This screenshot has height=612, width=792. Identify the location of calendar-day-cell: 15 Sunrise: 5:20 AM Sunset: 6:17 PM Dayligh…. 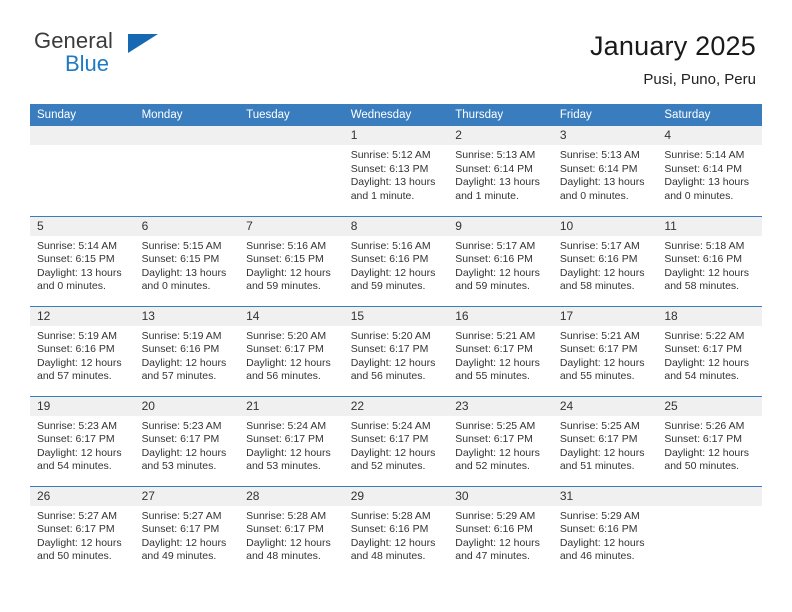
(396, 350).